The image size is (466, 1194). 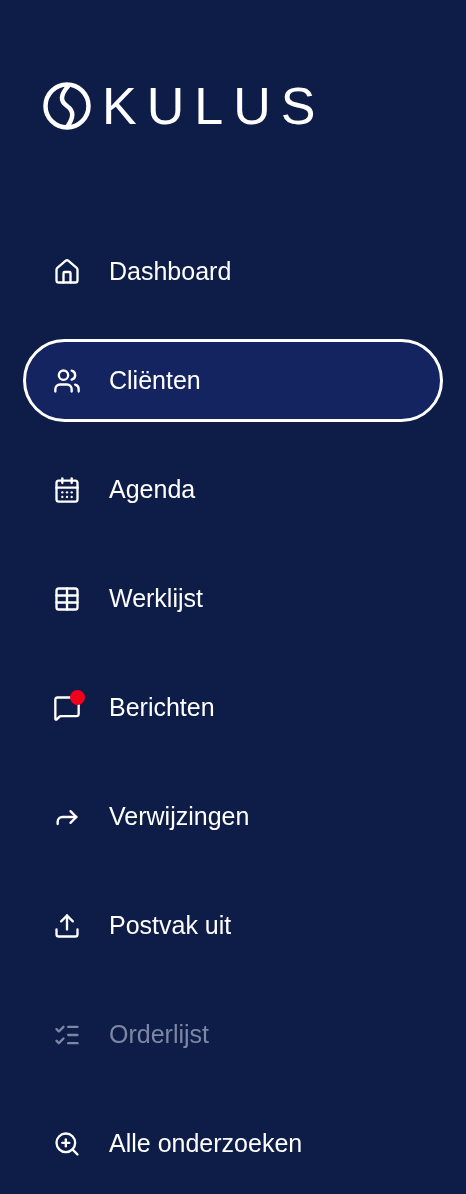 I want to click on upload-tray-icon, so click(x=67, y=925).